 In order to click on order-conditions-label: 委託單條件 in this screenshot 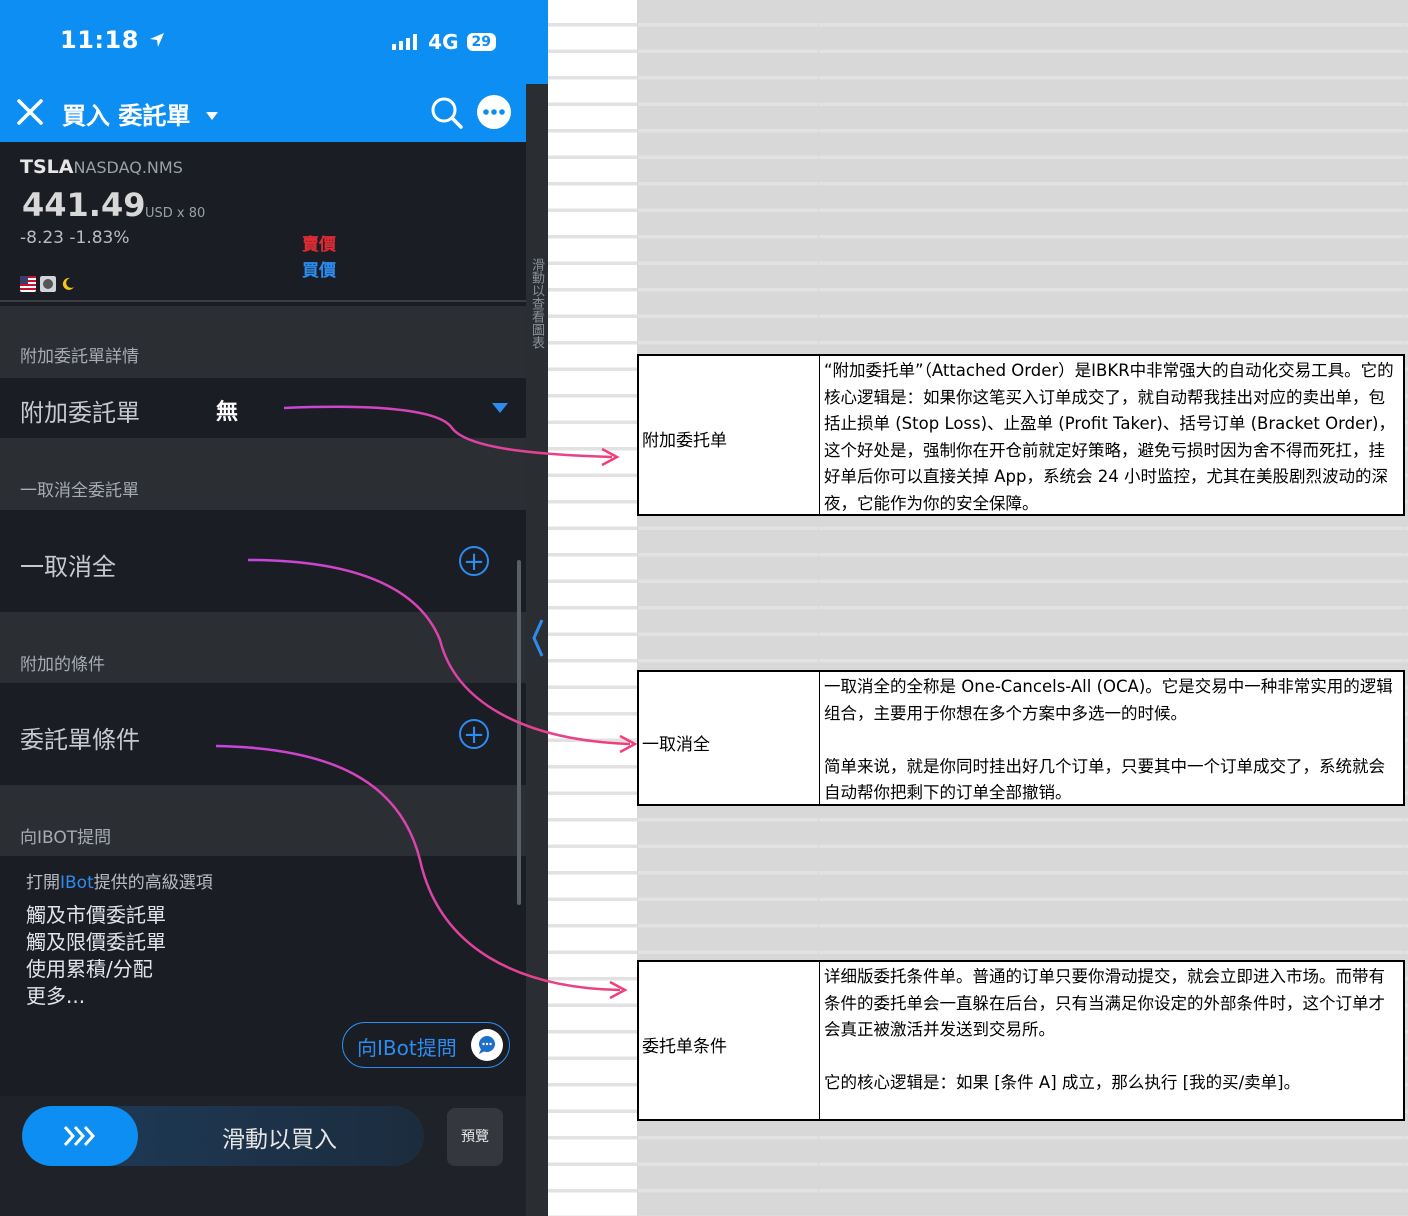, I will do `click(80, 740)`.